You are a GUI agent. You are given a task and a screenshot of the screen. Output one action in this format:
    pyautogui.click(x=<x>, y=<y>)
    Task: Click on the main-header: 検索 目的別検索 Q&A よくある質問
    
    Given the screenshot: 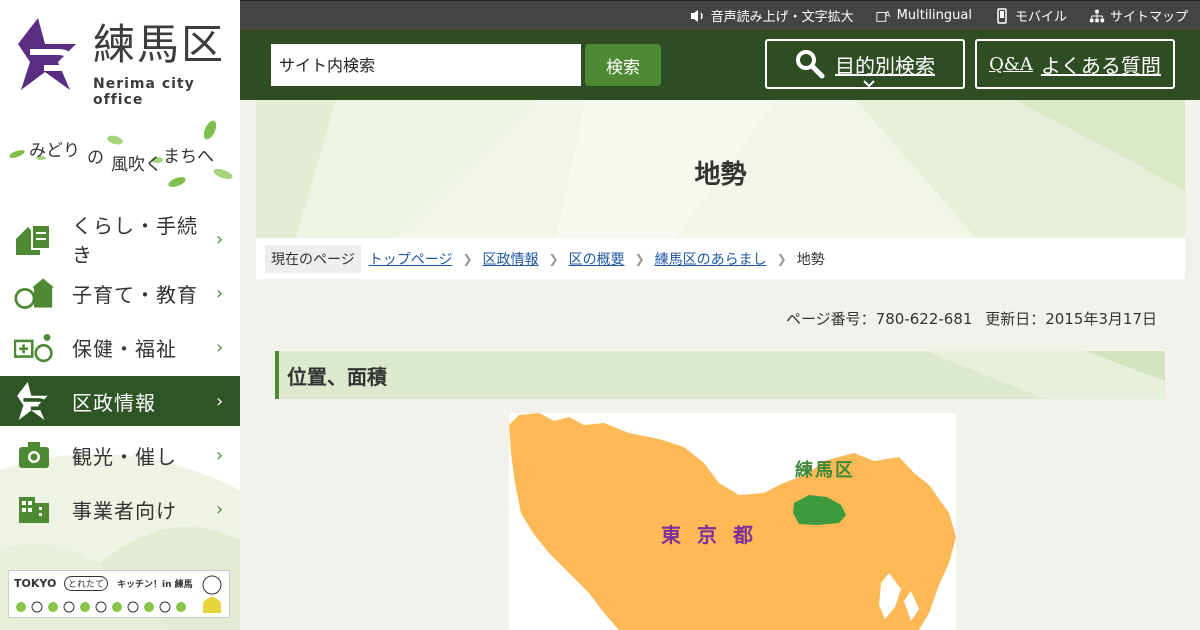 What is the action you would take?
    pyautogui.click(x=720, y=65)
    